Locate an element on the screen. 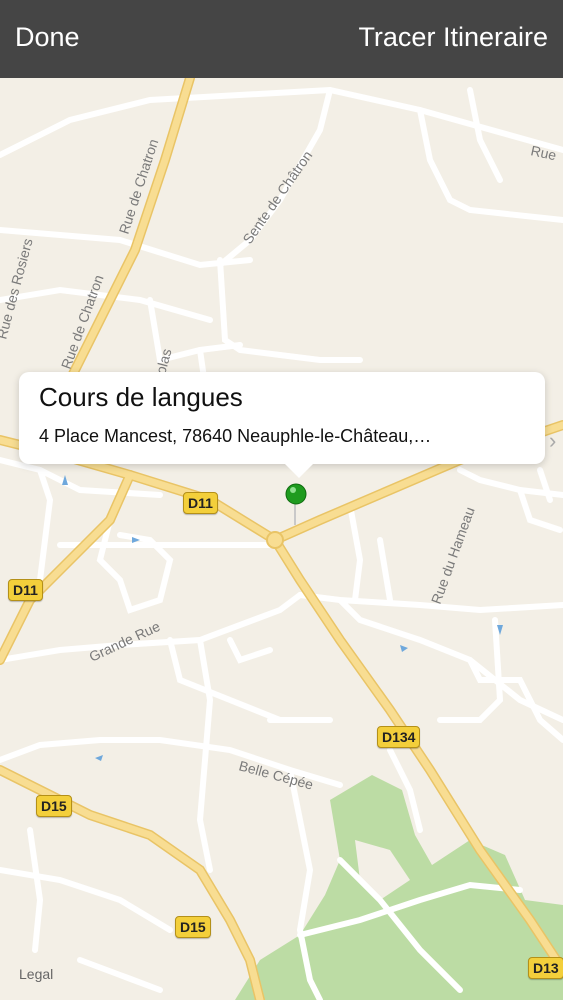  trace-route-button: Tracer Itineraire is located at coordinates (453, 37).